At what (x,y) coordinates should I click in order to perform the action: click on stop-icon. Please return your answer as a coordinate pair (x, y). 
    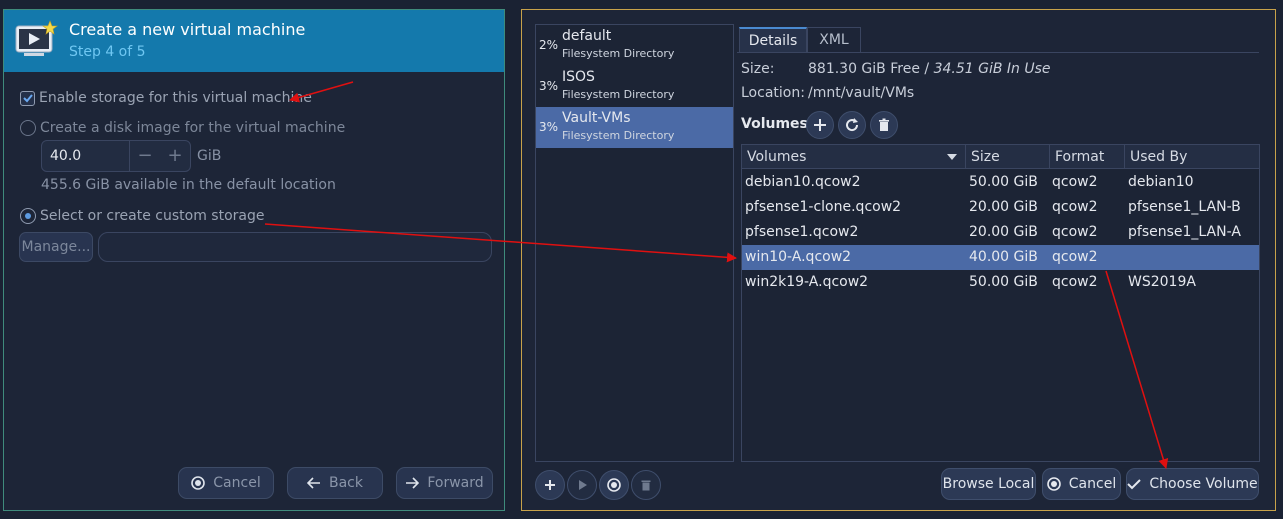
    Looking at the image, I should click on (614, 485).